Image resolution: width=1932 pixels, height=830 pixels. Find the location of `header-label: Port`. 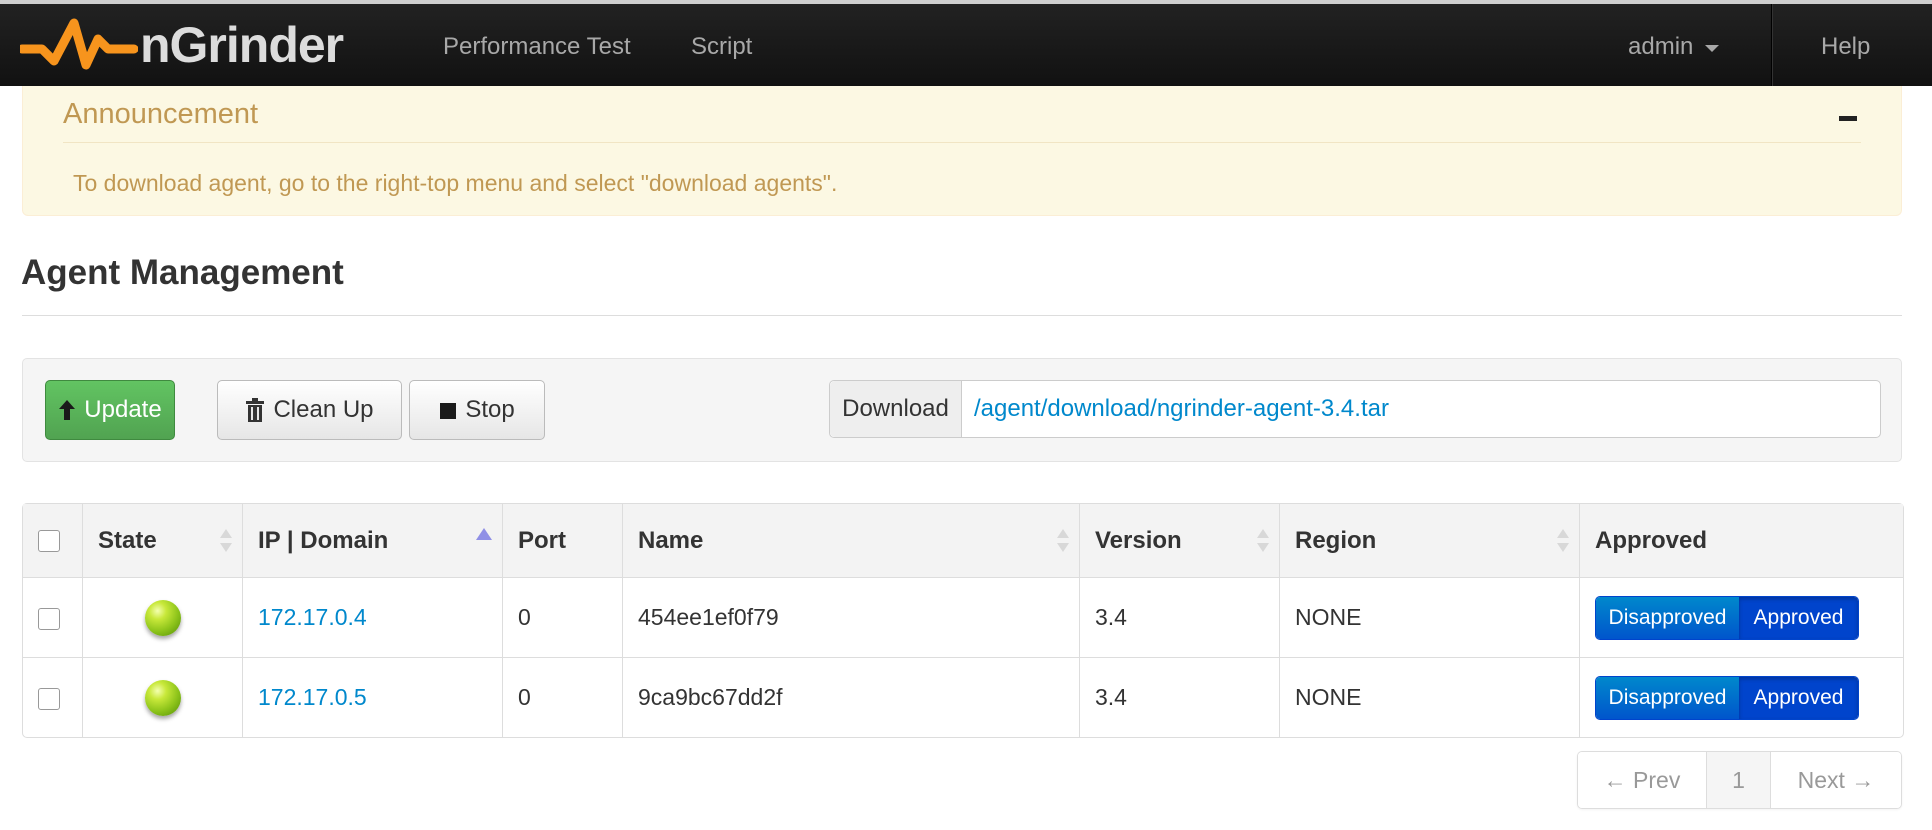

header-label: Port is located at coordinates (542, 540).